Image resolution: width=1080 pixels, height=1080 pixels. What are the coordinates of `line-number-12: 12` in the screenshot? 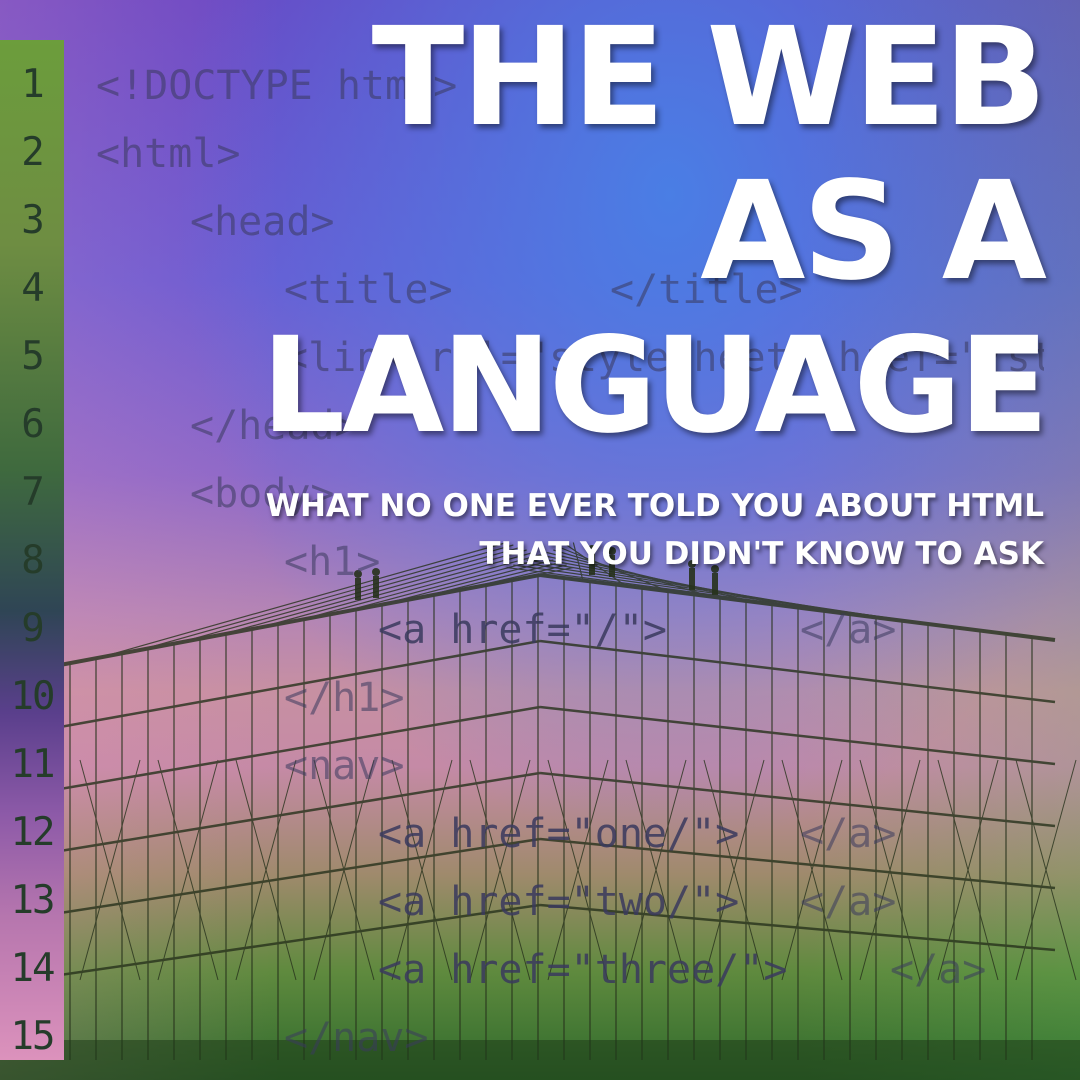 It's located at (33, 832).